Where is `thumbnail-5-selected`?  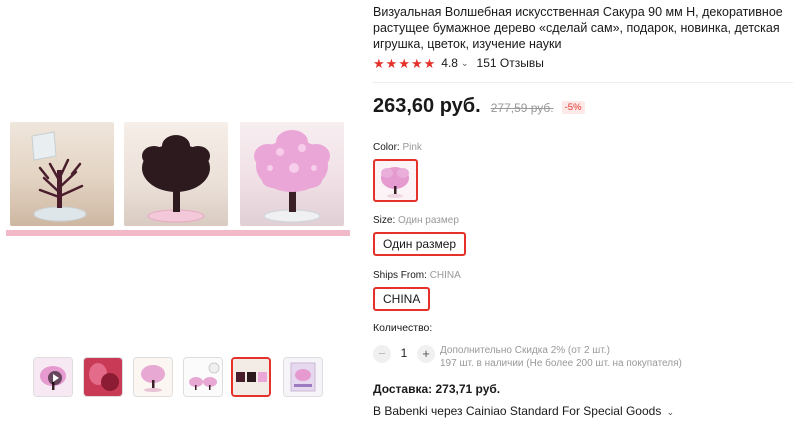
thumbnail-5-selected is located at coordinates (251, 377).